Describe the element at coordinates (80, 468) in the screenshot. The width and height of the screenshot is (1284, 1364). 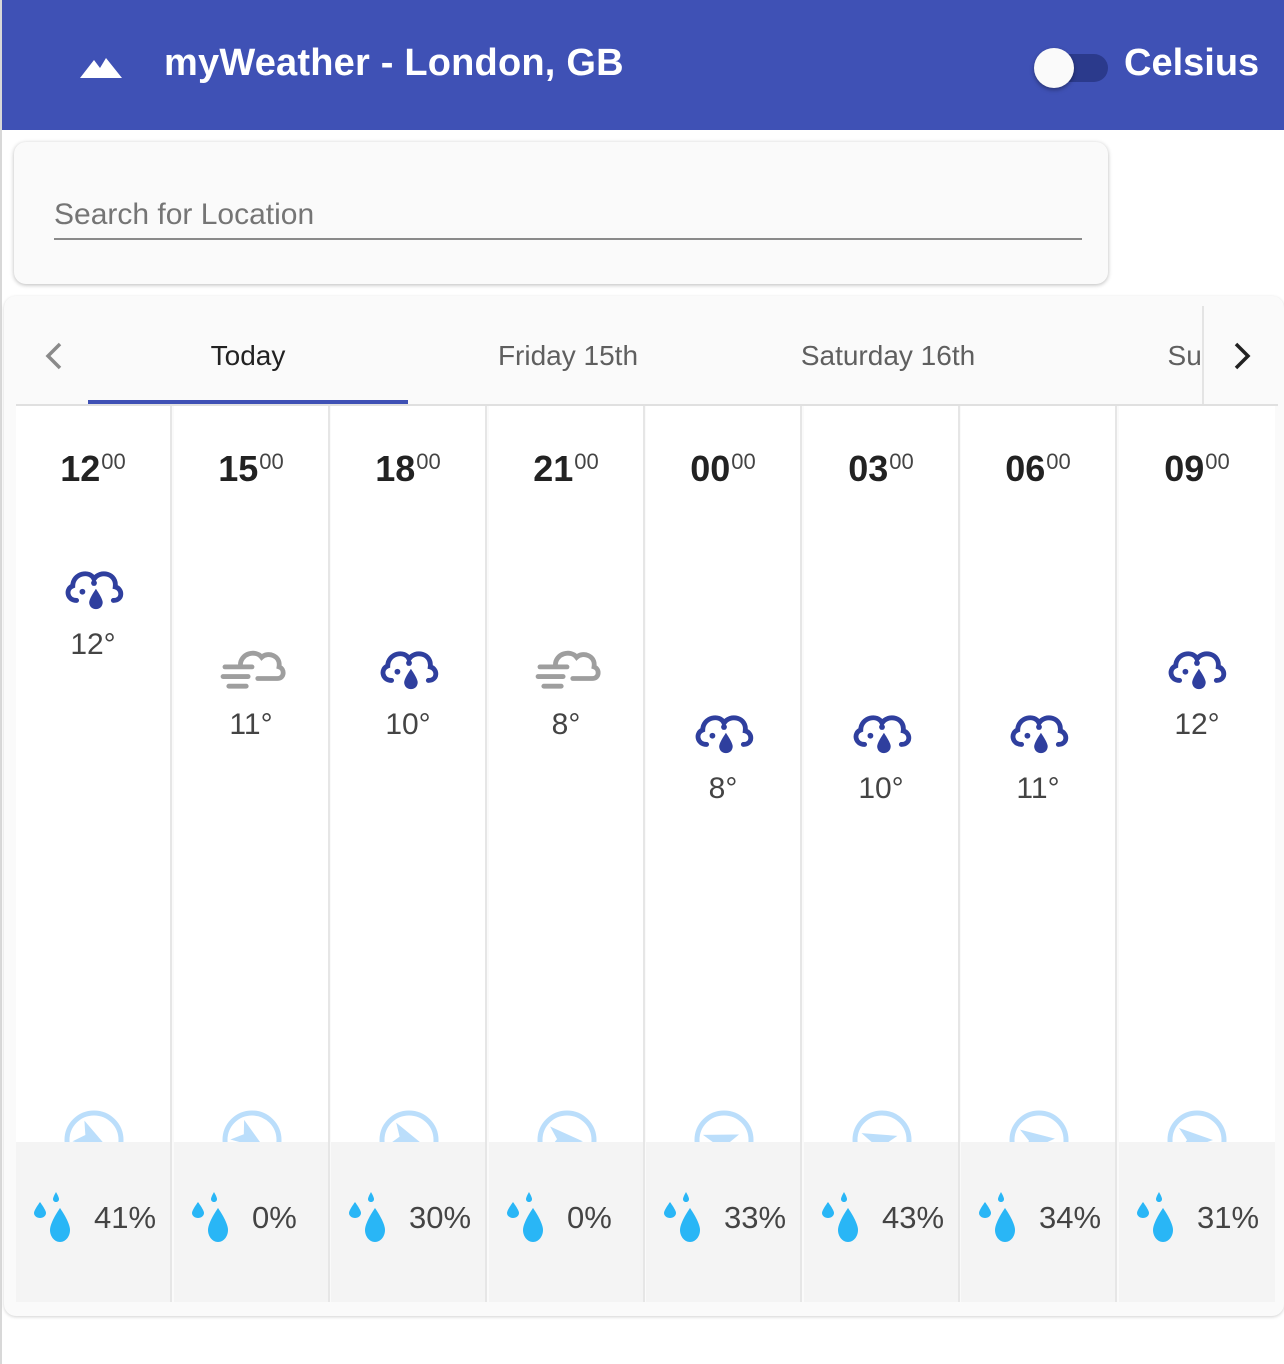
I see `hour-value: 12` at that location.